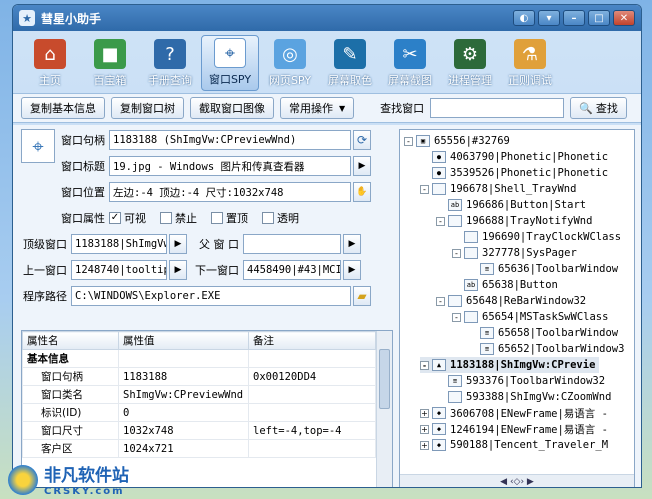  What do you see at coordinates (517, 480) in the screenshot?
I see `tree-horizontal-scrollbar: ◀ ‹◇› ▶` at bounding box center [517, 480].